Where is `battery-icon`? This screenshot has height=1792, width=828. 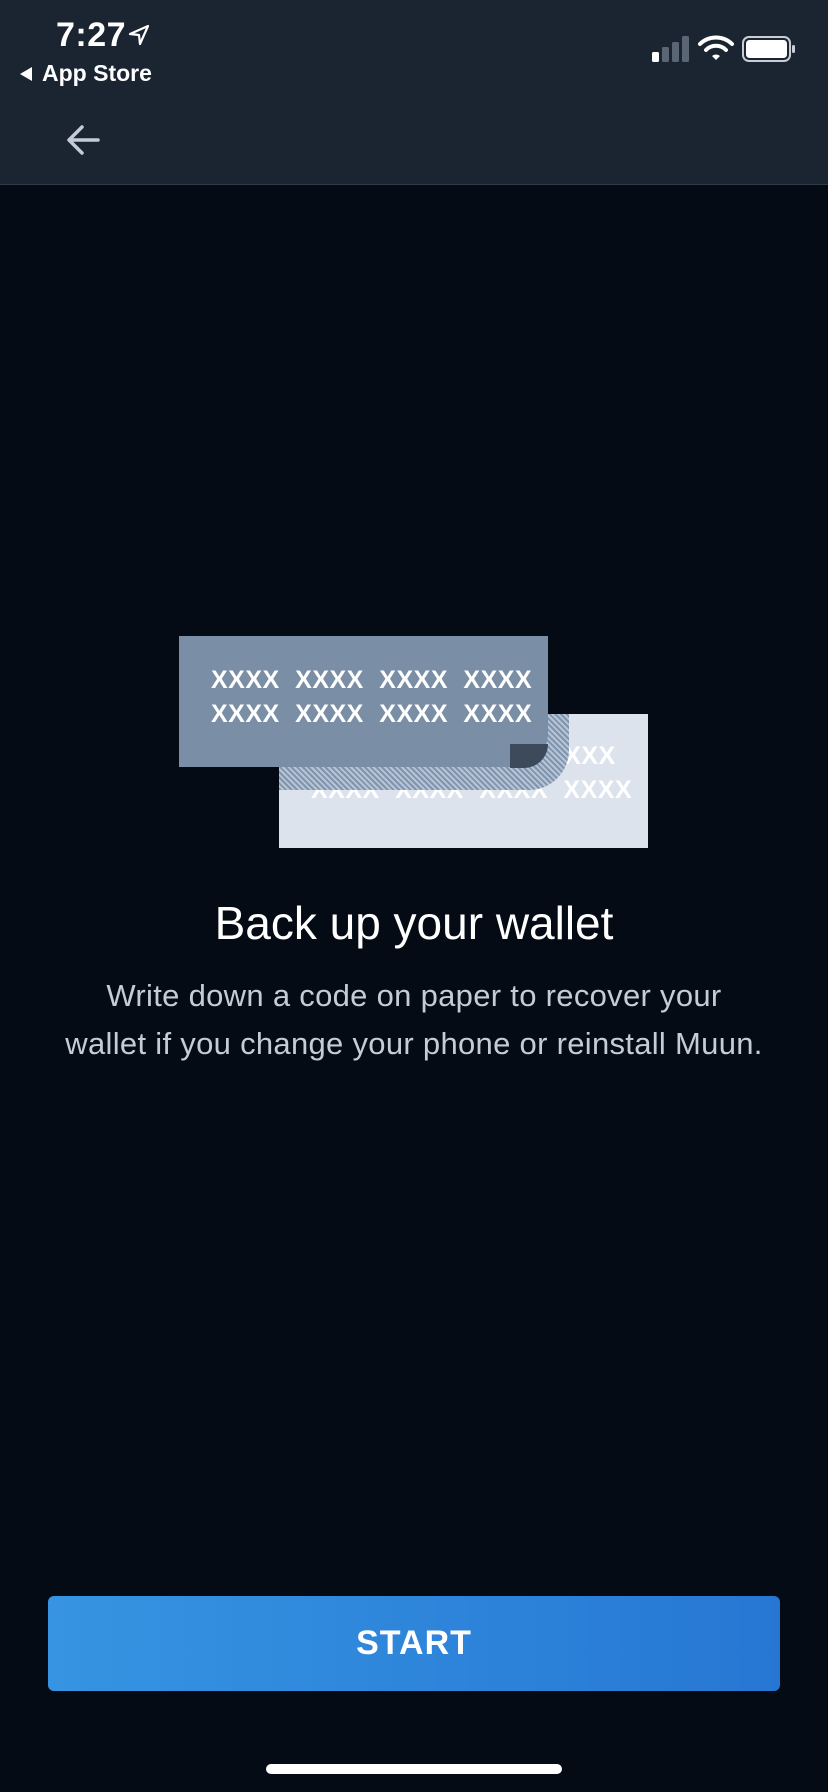
battery-icon is located at coordinates (768, 49).